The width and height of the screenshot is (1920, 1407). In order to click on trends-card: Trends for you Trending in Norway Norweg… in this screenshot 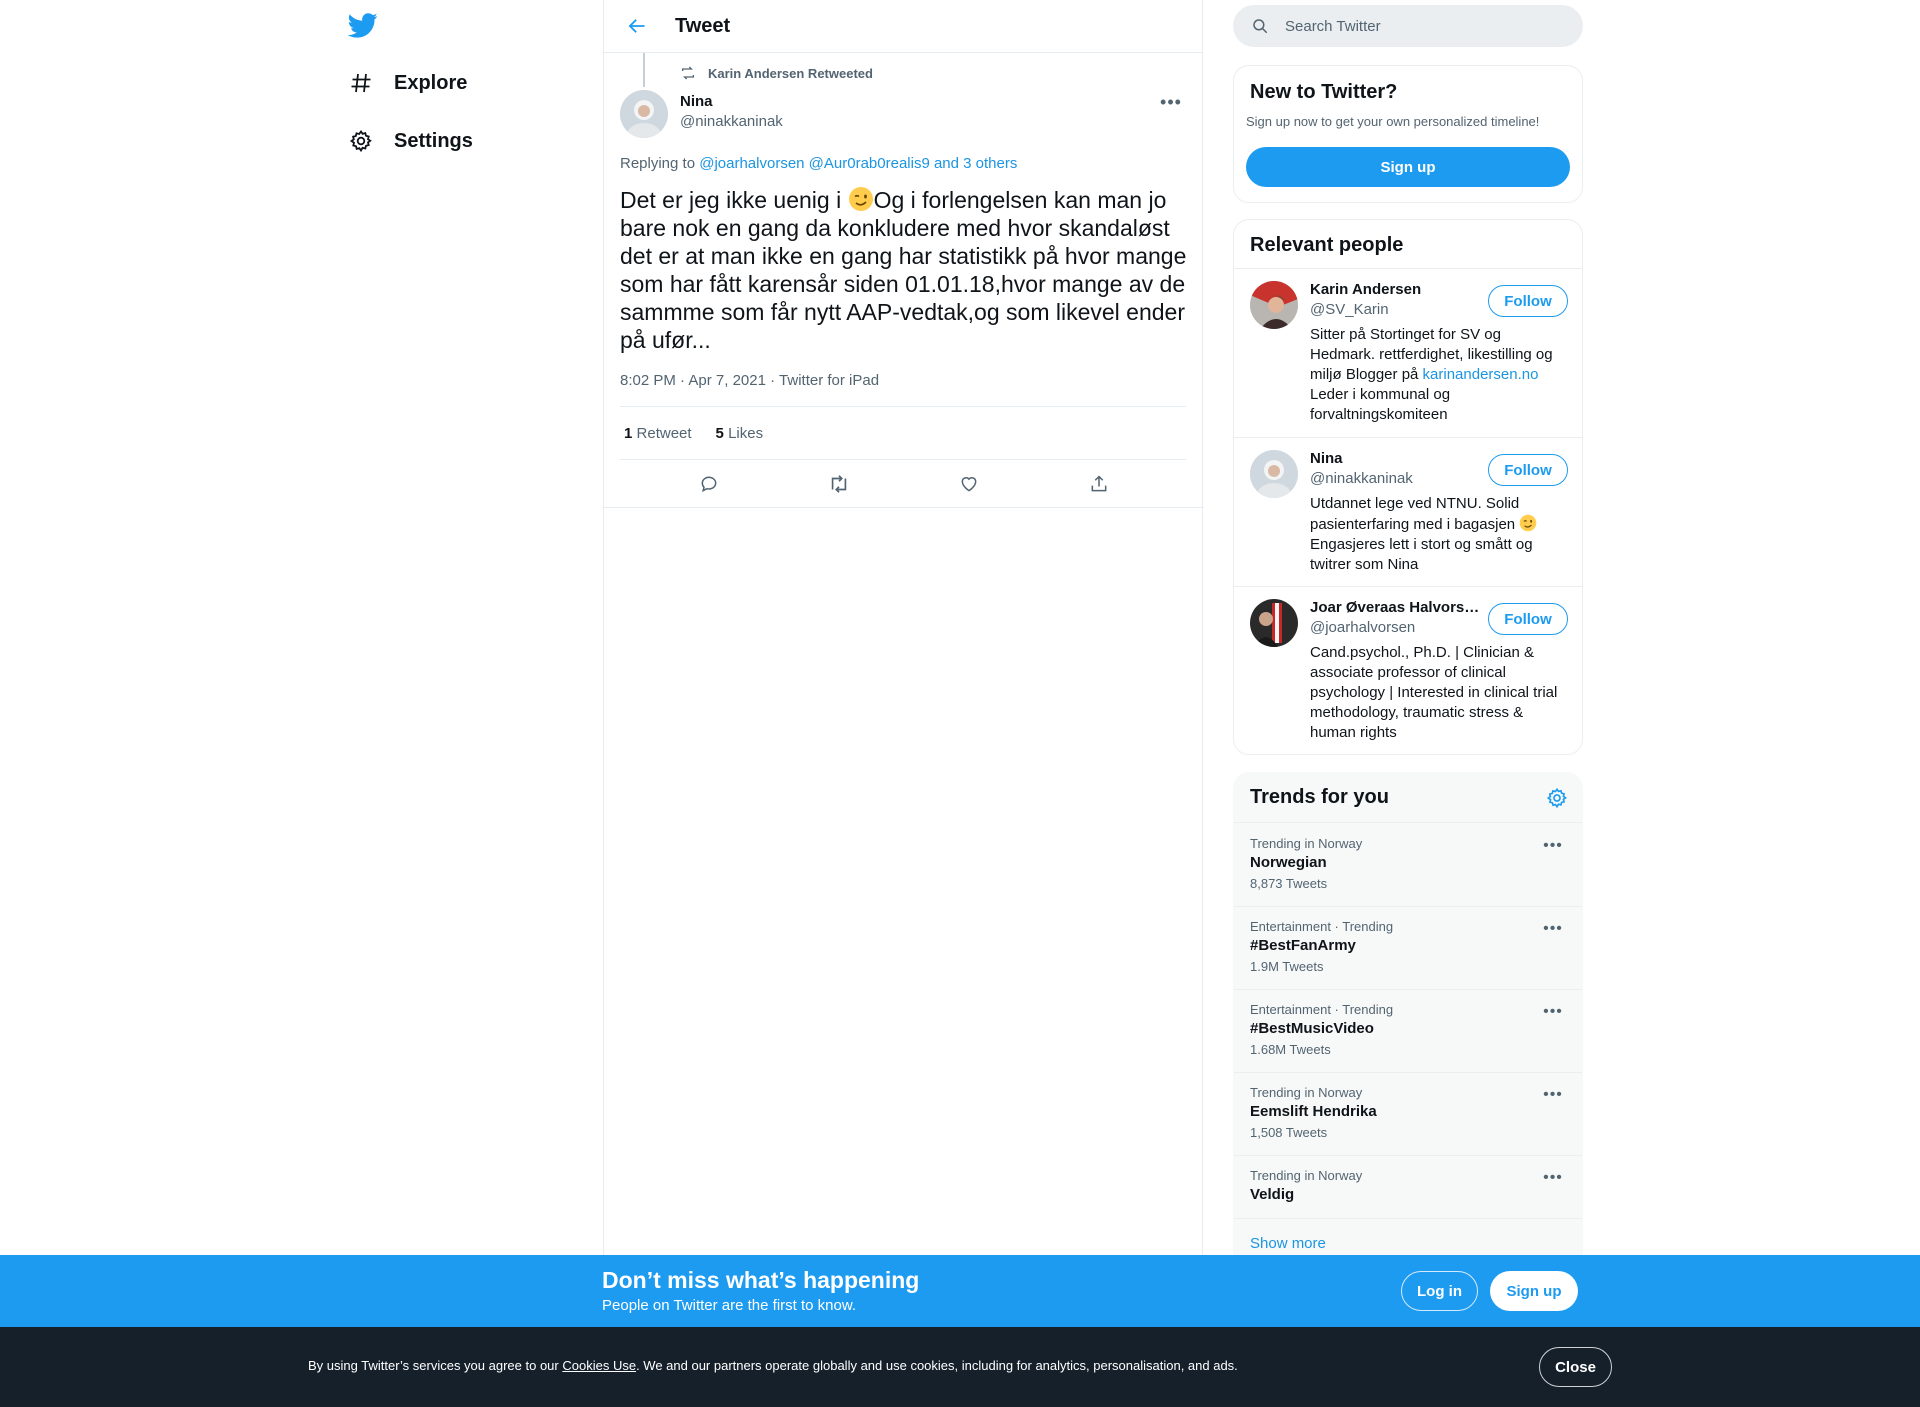, I will do `click(1408, 1022)`.